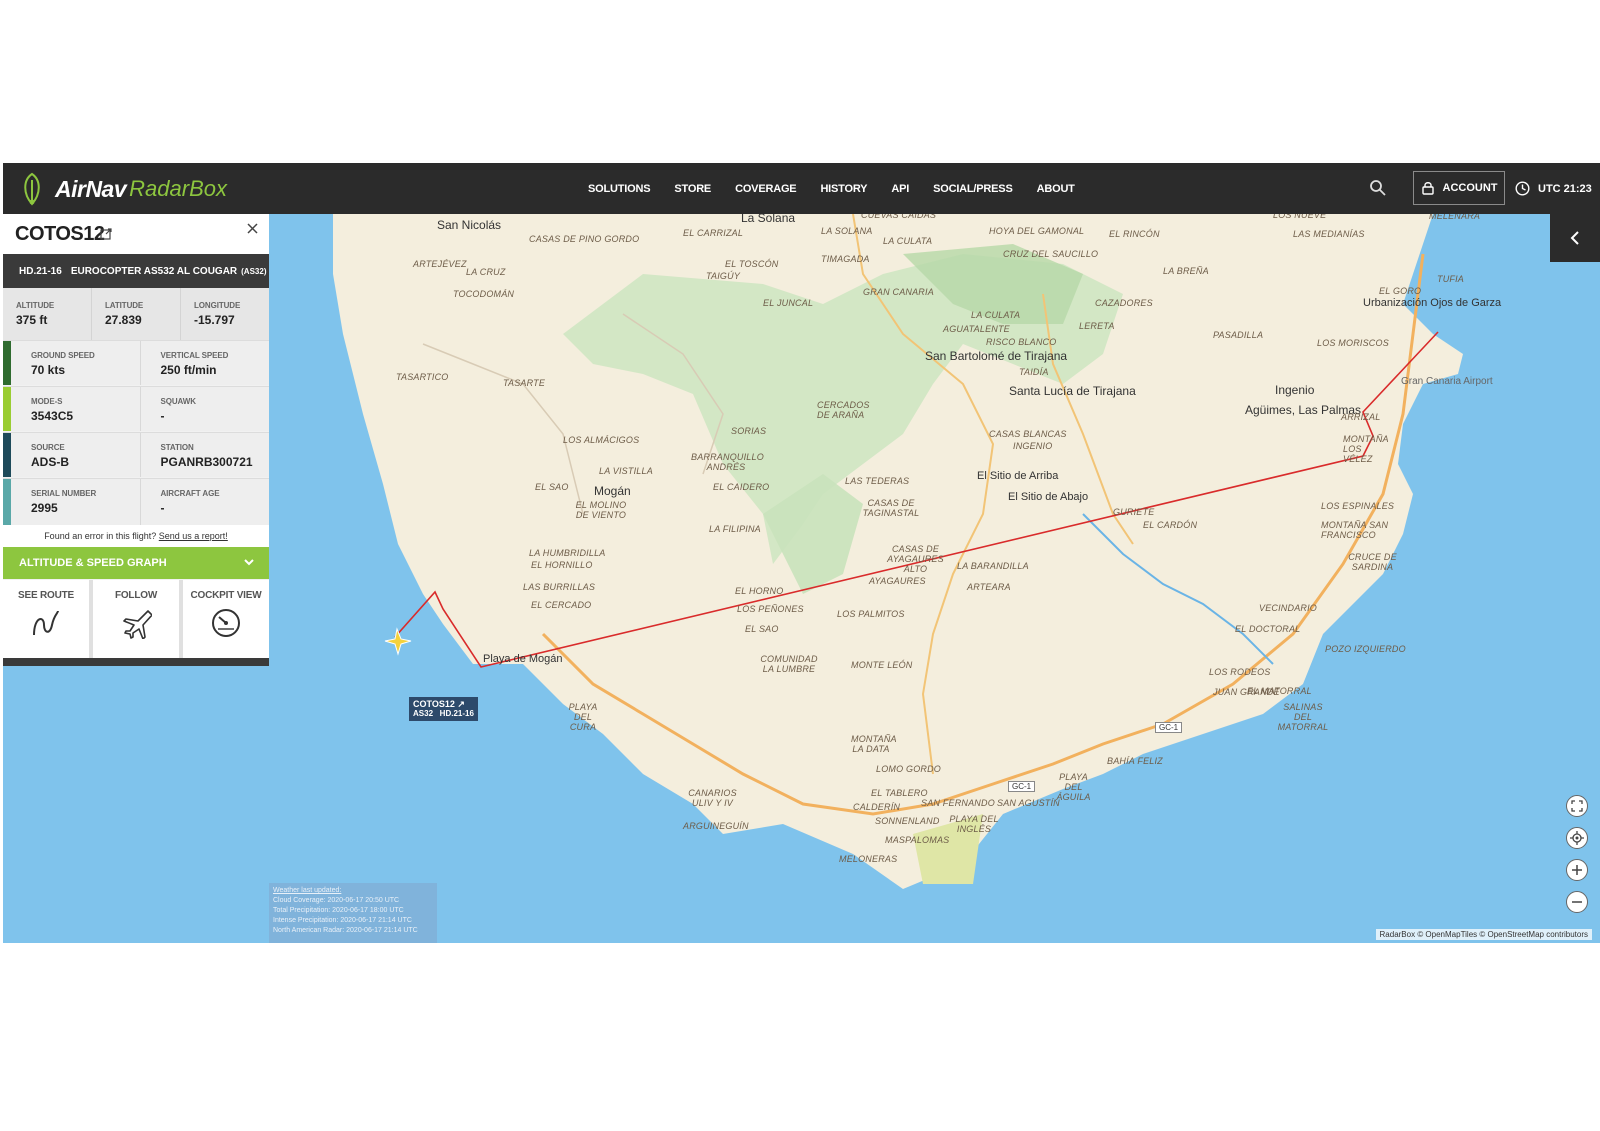 The height and width of the screenshot is (1131, 1600). I want to click on zoom-in-button, so click(1577, 870).